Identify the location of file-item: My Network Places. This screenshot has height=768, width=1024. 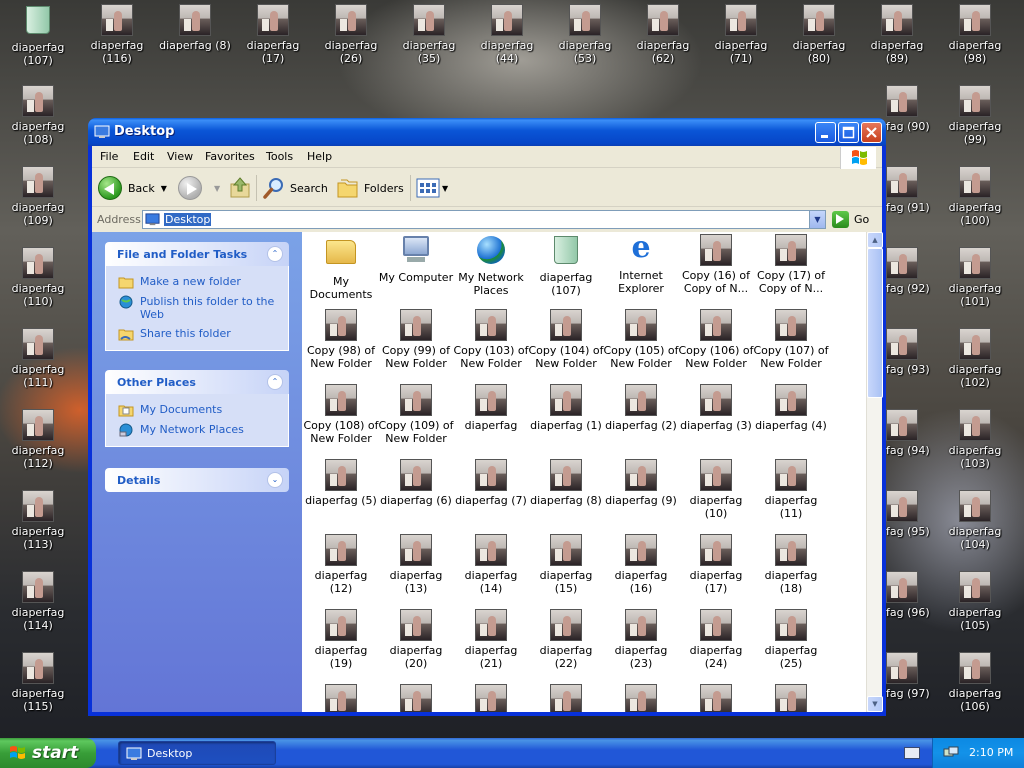
(491, 265).